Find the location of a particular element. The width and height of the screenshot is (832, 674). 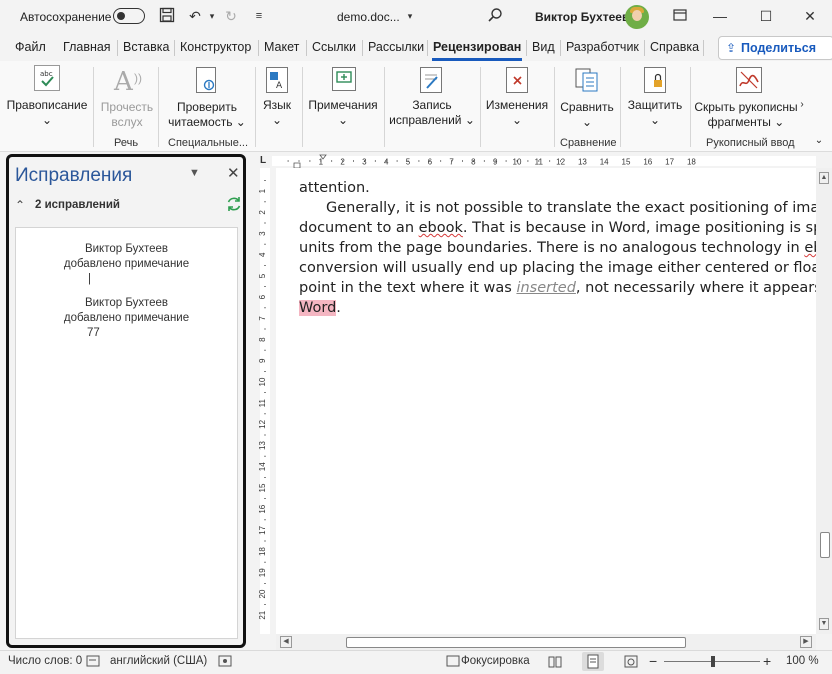

check-accessibility-icon is located at coordinates (206, 80).